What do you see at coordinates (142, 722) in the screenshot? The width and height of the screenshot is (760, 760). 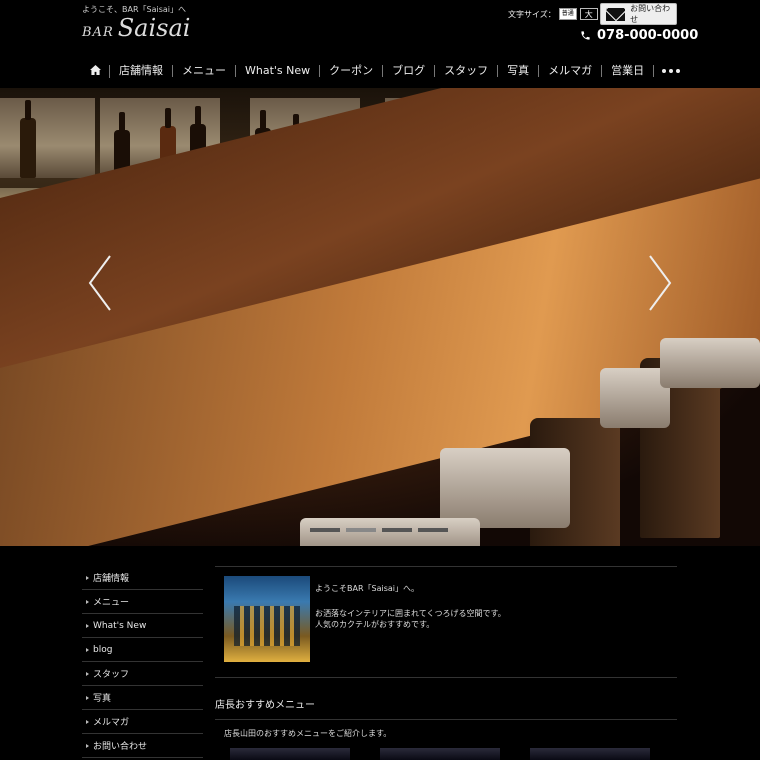 I see `sidebar-item-mail-magazine: メルマガ` at bounding box center [142, 722].